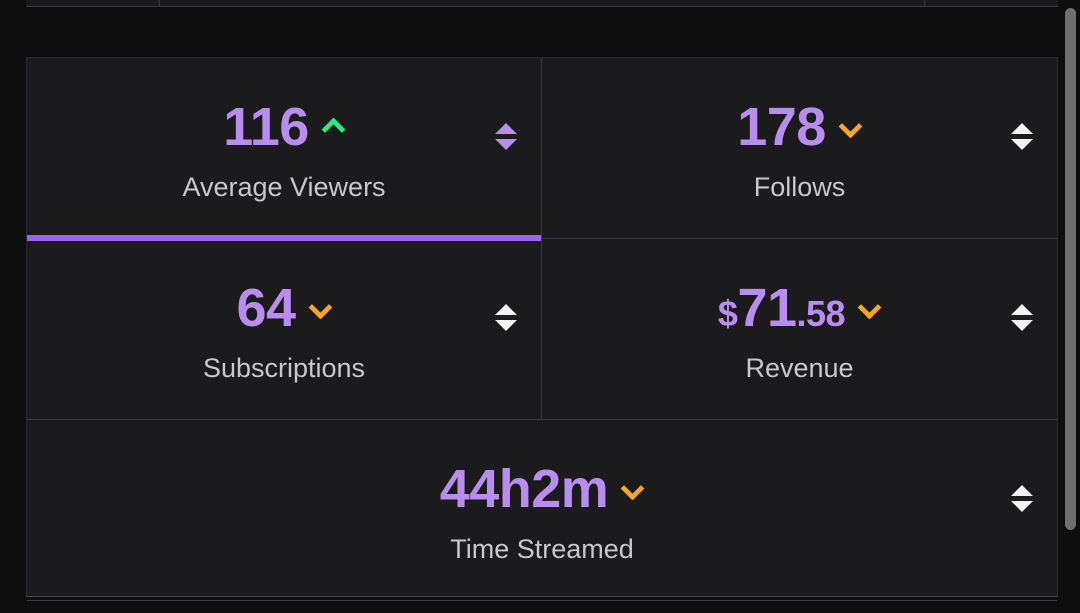 Image resolution: width=1080 pixels, height=613 pixels. What do you see at coordinates (266, 307) in the screenshot?
I see `stat-value-subscriptions: 64` at bounding box center [266, 307].